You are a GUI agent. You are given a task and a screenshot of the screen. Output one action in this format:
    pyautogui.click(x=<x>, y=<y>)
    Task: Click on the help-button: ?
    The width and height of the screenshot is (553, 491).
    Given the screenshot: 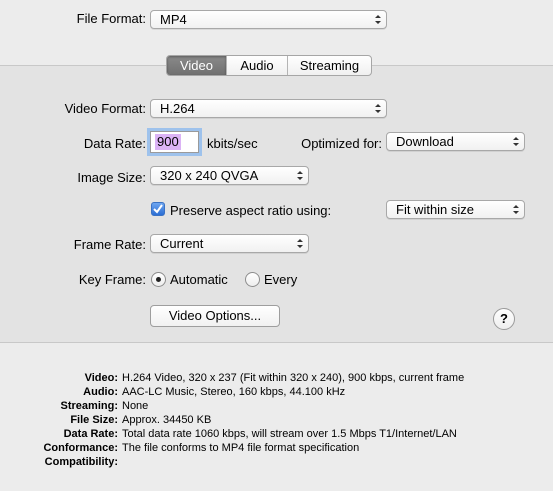 What is the action you would take?
    pyautogui.click(x=504, y=319)
    